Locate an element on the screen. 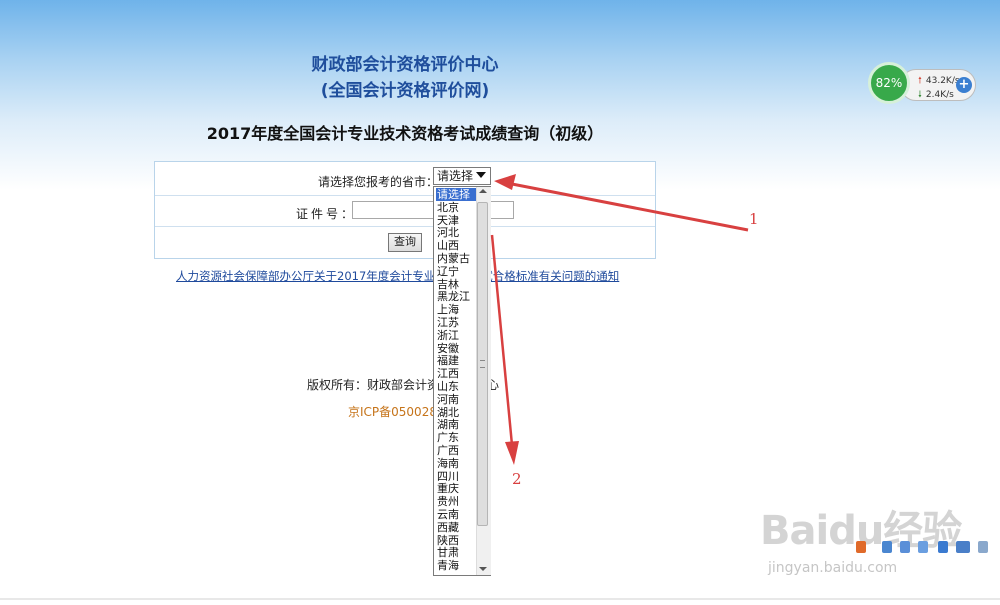 Image resolution: width=1000 pixels, height=605 pixels. bottom-divider is located at coordinates (500, 599).